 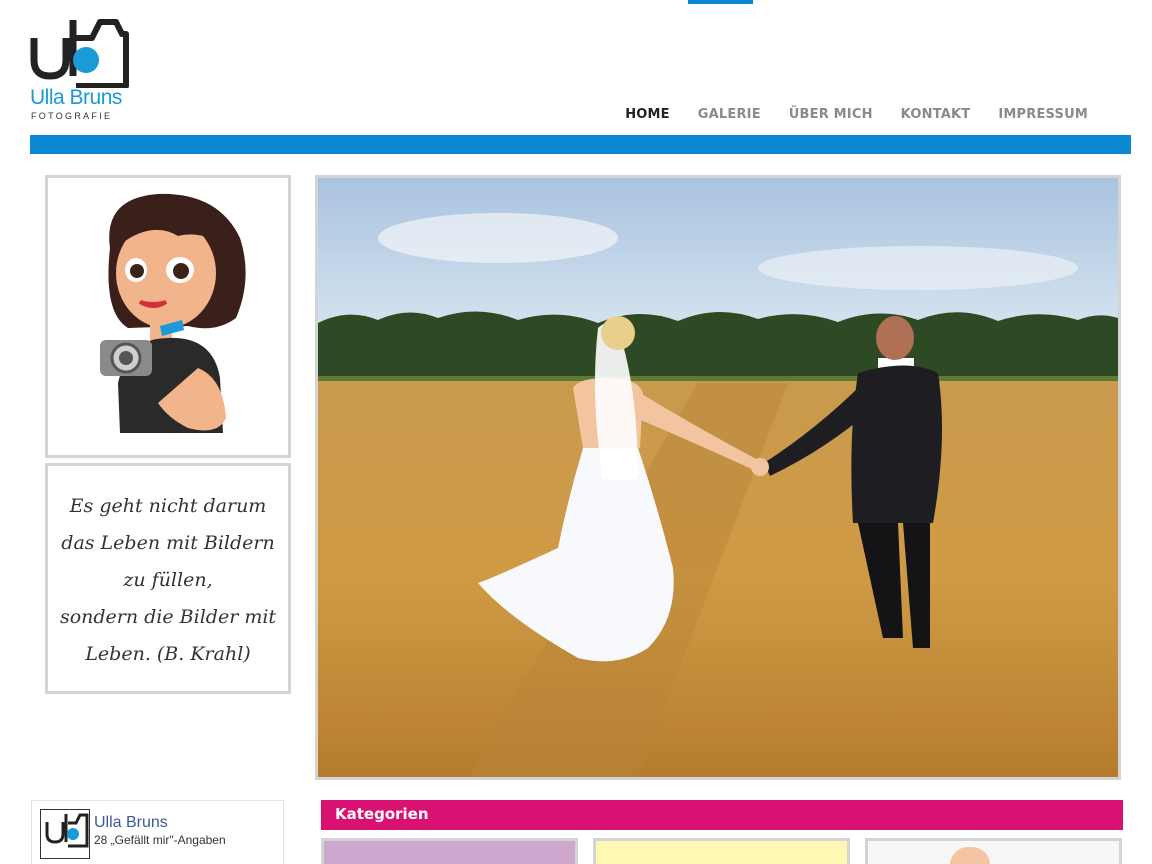 I want to click on site-logo: Ulla Bruns FOTOGRAFIE, so click(x=85, y=70).